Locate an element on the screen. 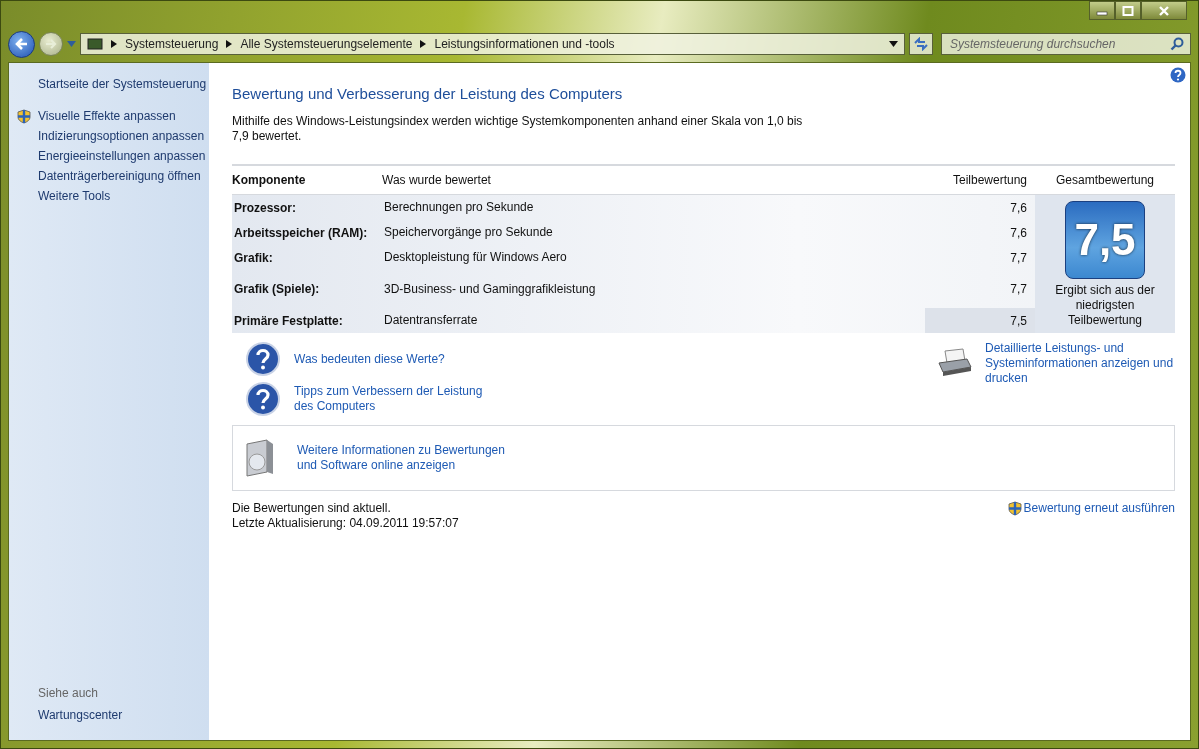 This screenshot has height=749, width=1199. maximize-button is located at coordinates (1128, 10).